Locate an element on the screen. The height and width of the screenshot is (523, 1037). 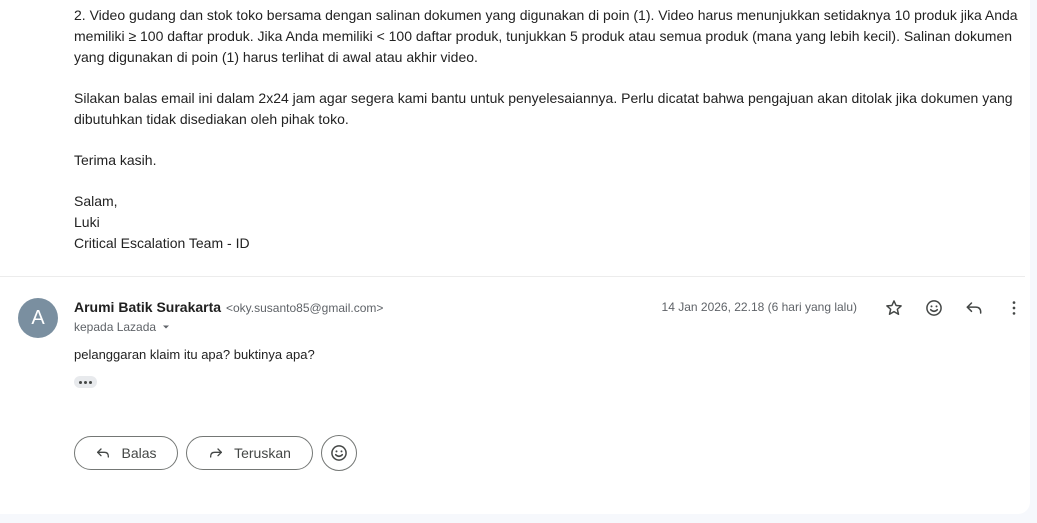
more-options-button is located at coordinates (1014, 308).